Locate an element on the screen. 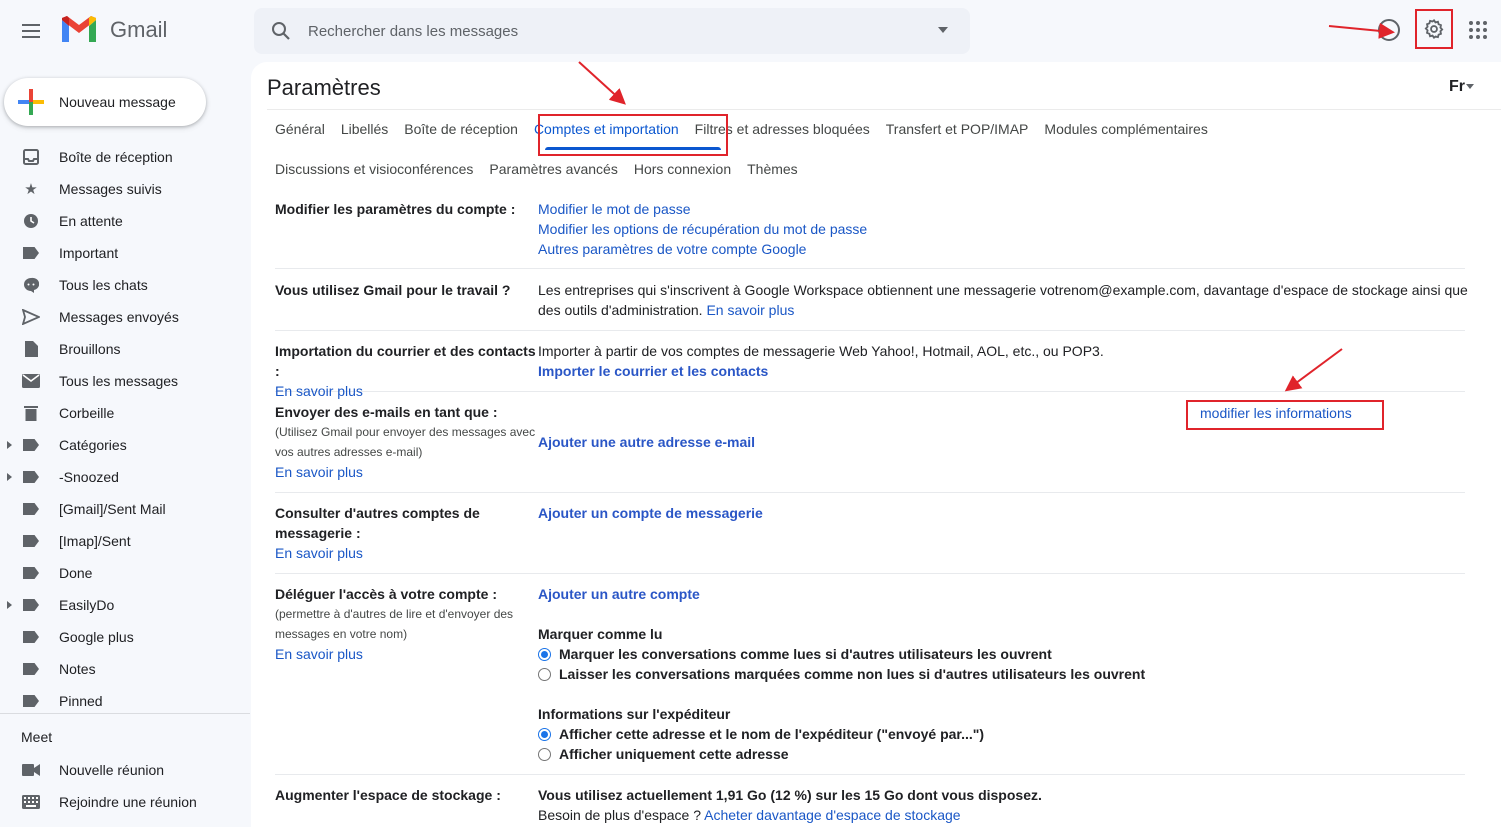 This screenshot has height=827, width=1501. main-menu-icon is located at coordinates (31, 31).